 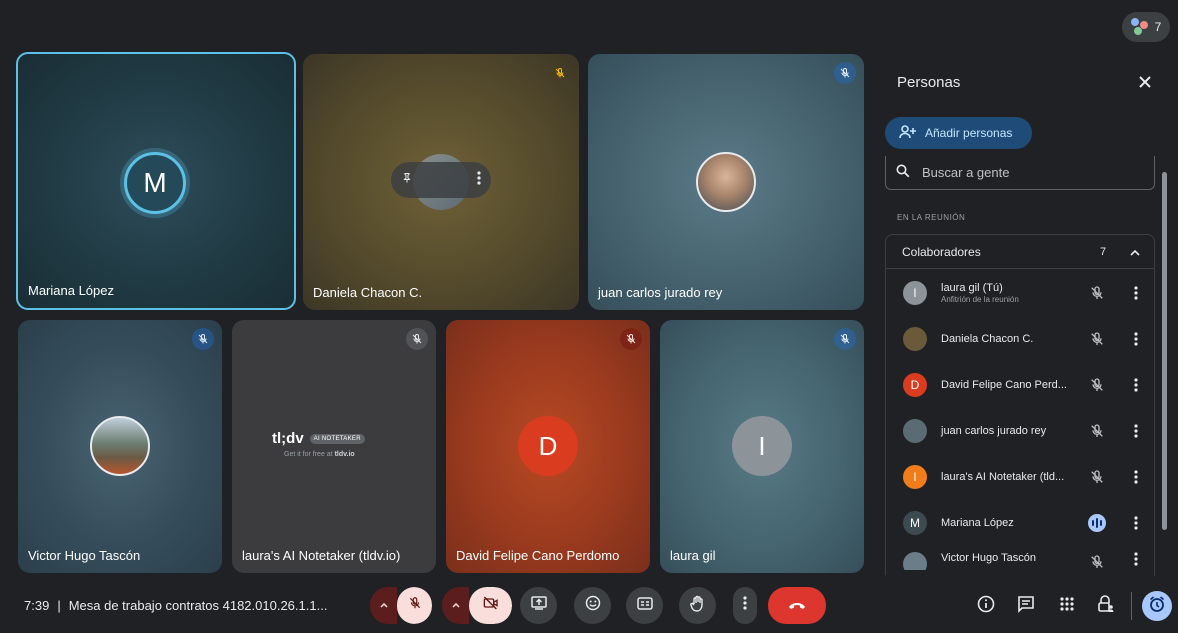 What do you see at coordinates (1067, 606) in the screenshot?
I see `activities-button` at bounding box center [1067, 606].